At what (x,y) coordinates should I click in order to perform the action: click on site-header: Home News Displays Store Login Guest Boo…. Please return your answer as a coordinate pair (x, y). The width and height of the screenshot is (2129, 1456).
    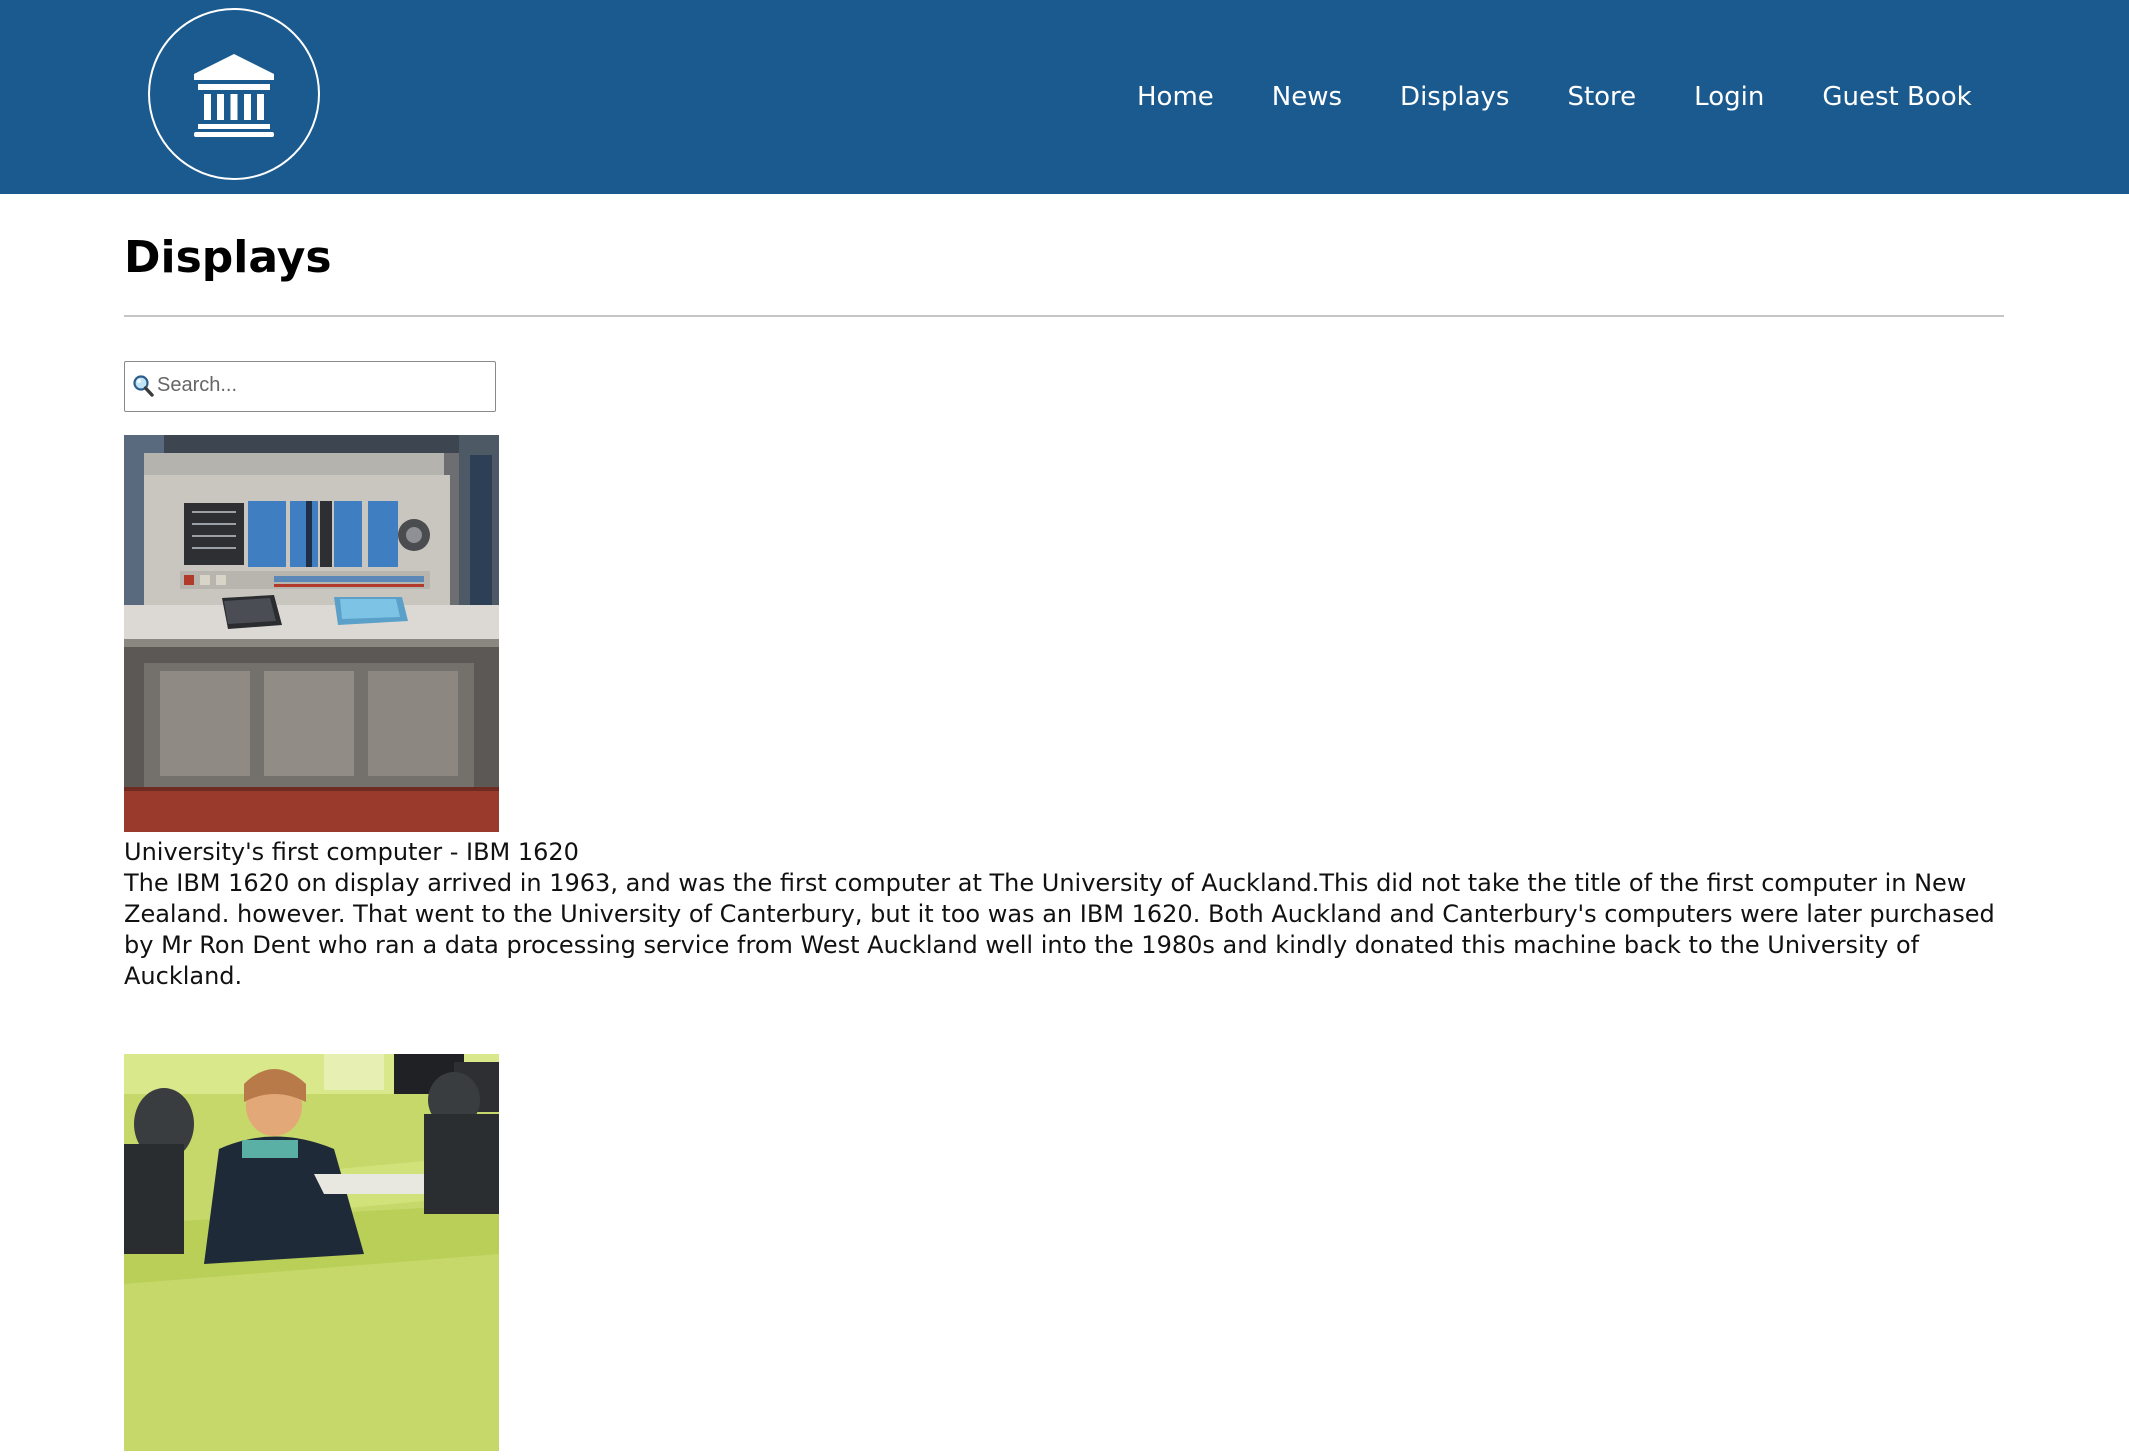
    Looking at the image, I should click on (1064, 97).